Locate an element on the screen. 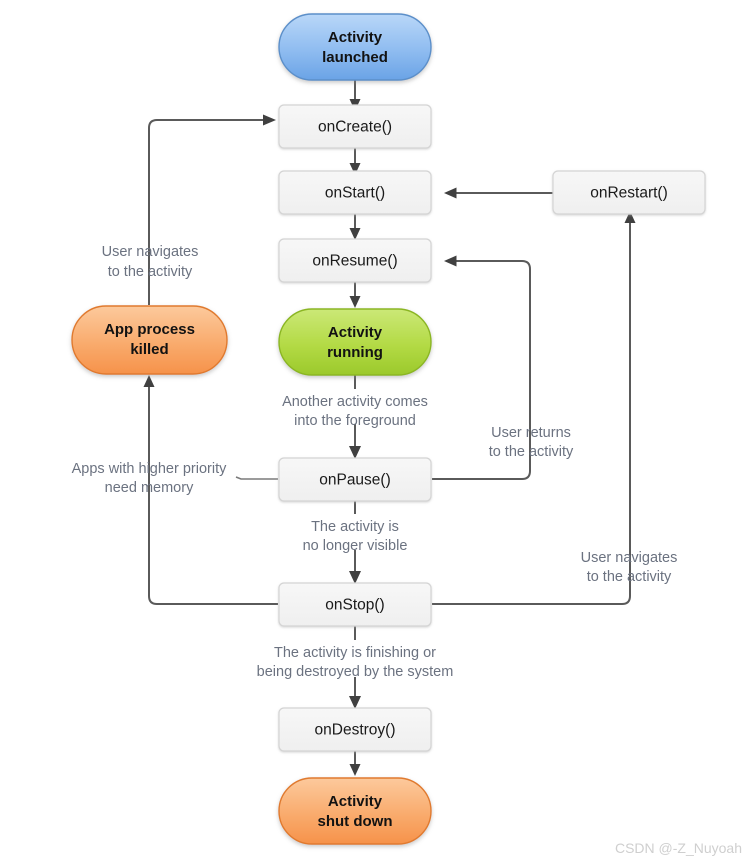 The height and width of the screenshot is (867, 753). activity-shutdown-shape is located at coordinates (355, 811).